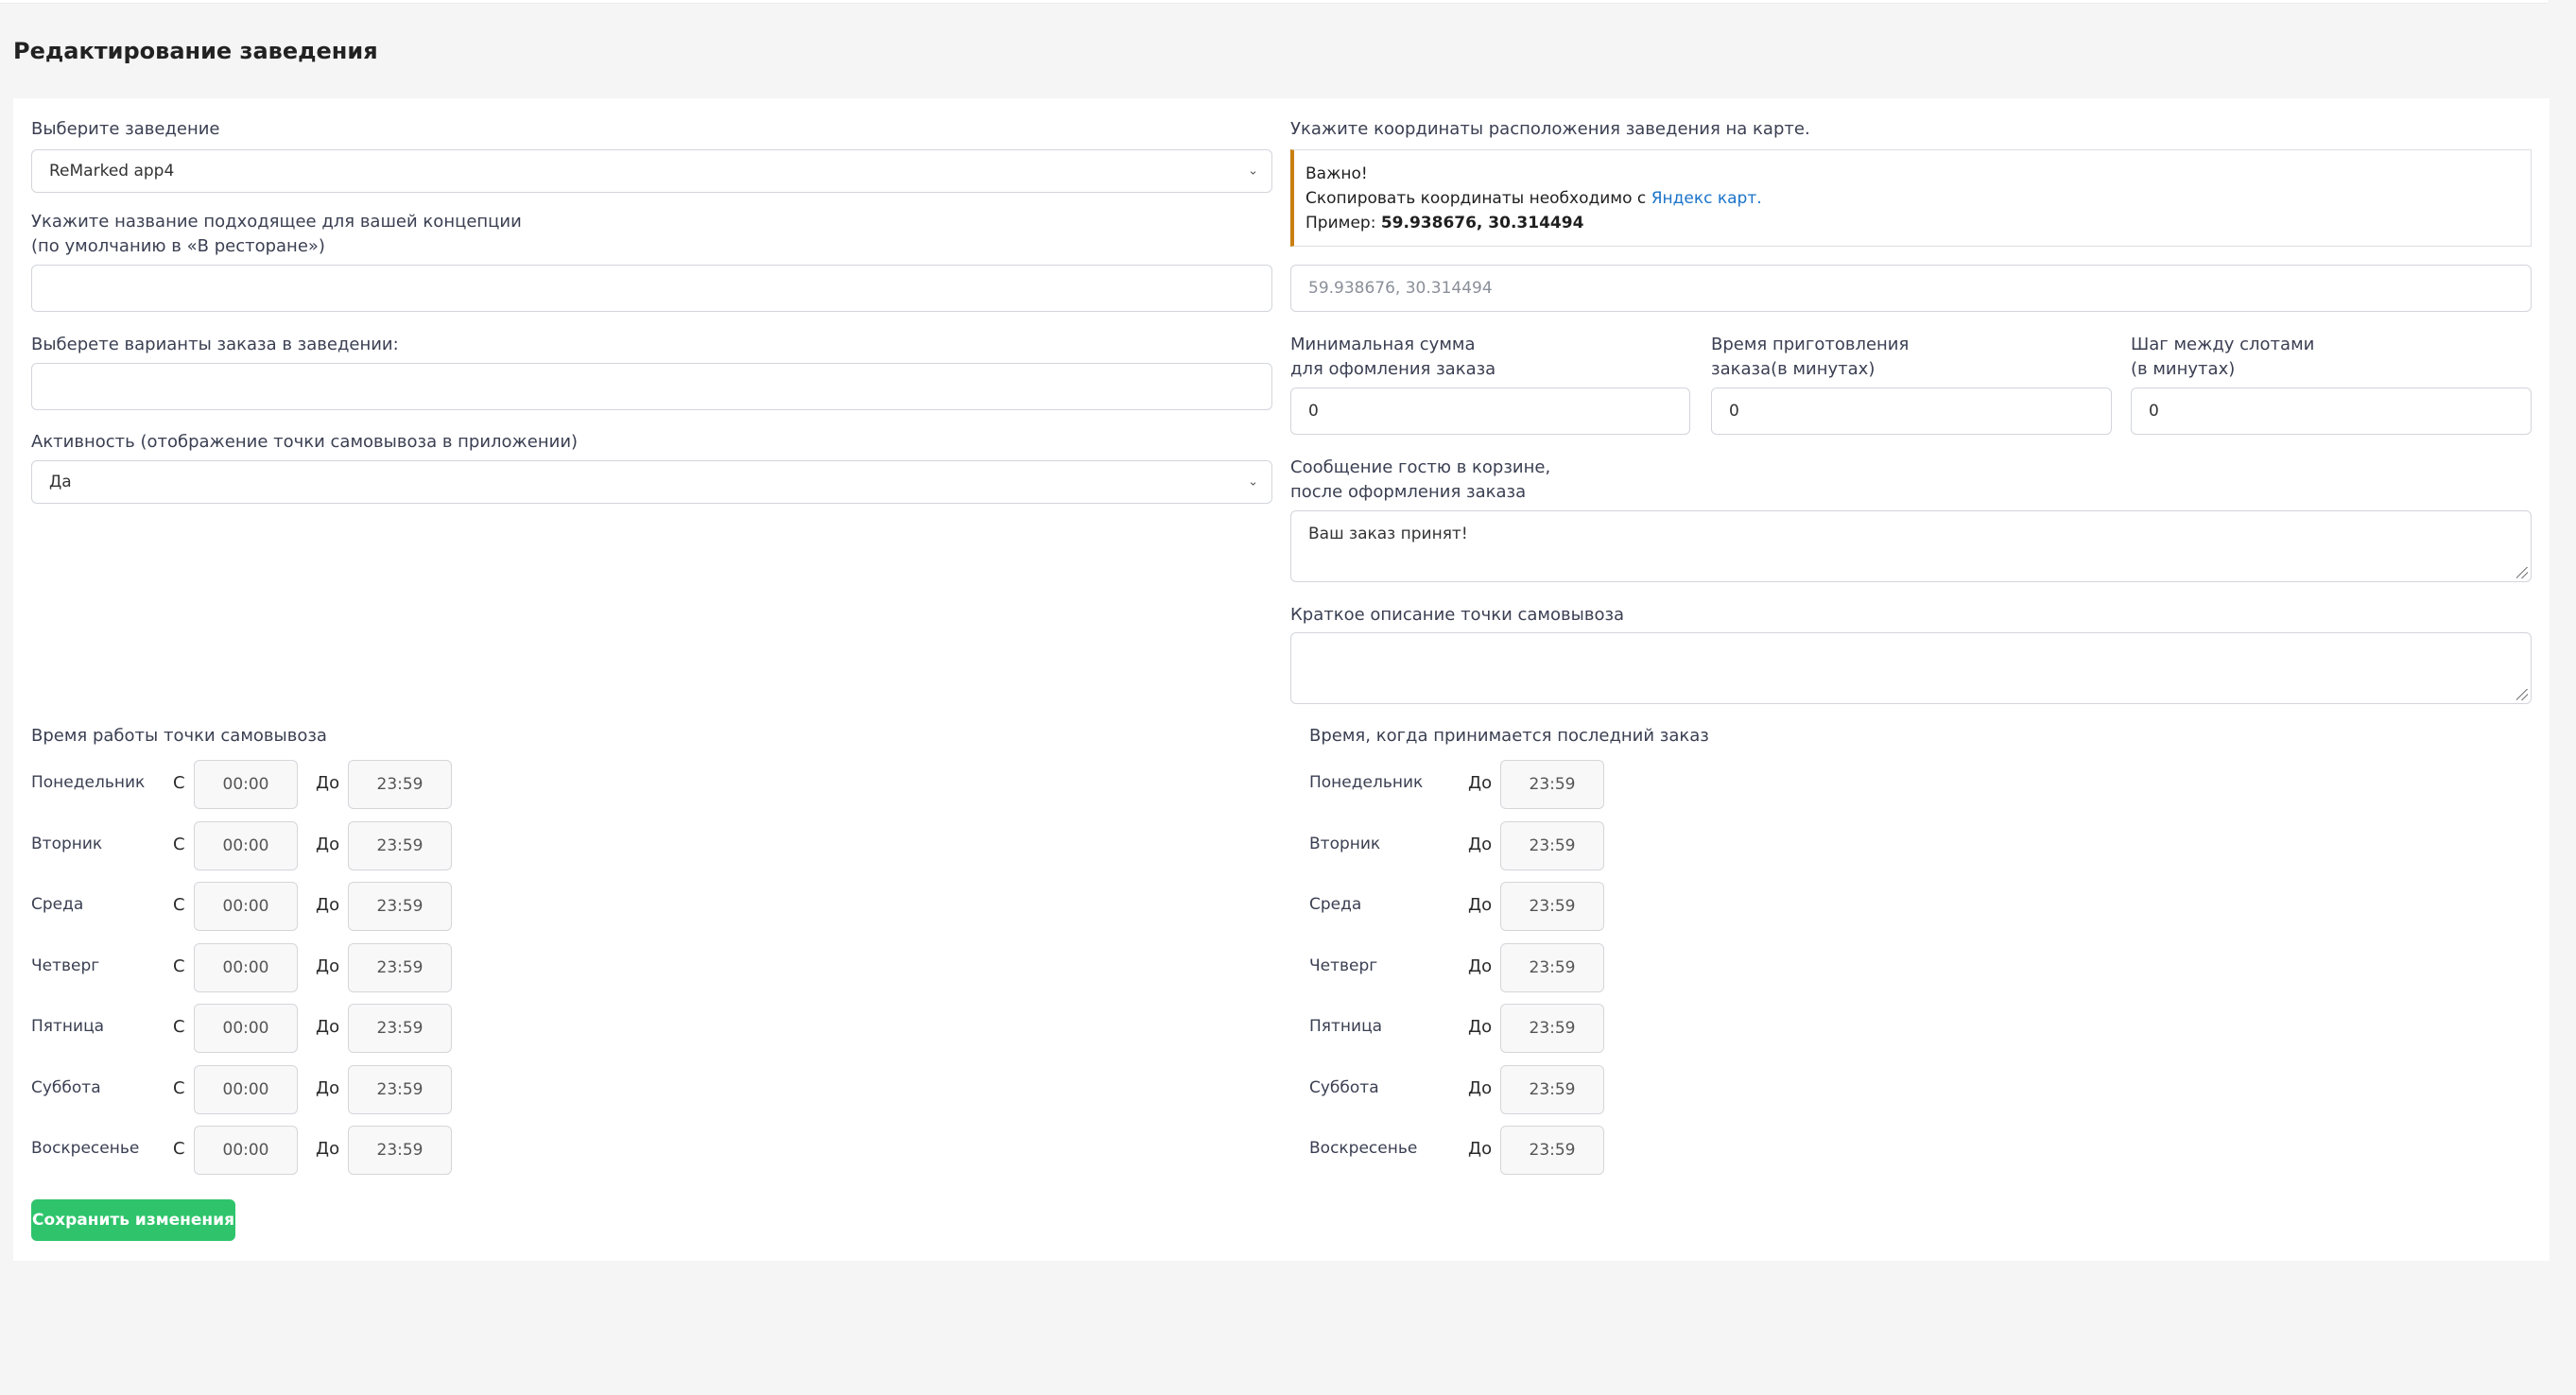 The width and height of the screenshot is (2576, 1395). Describe the element at coordinates (1383, 344) in the screenshot. I see `min-sum-label-line1: Минимальная сумма` at that location.